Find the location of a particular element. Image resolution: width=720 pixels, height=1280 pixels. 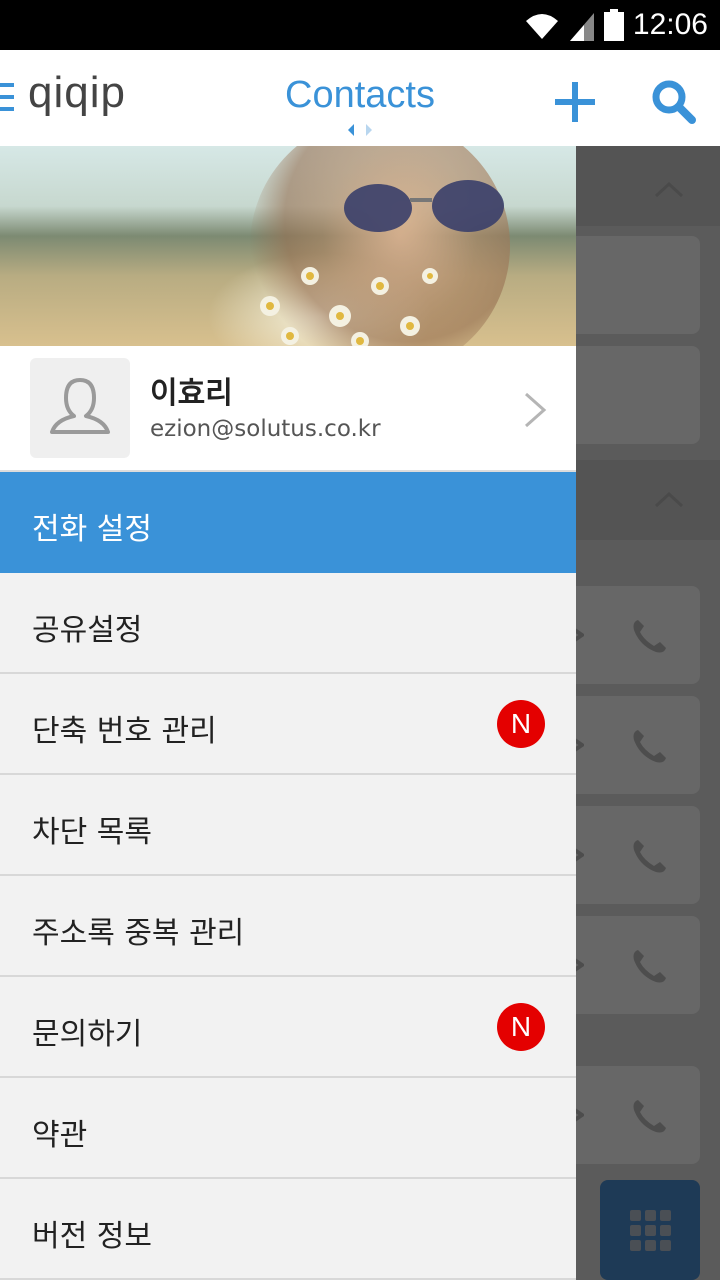

menu-item-block-list: 차단 목록 is located at coordinates (288, 825).